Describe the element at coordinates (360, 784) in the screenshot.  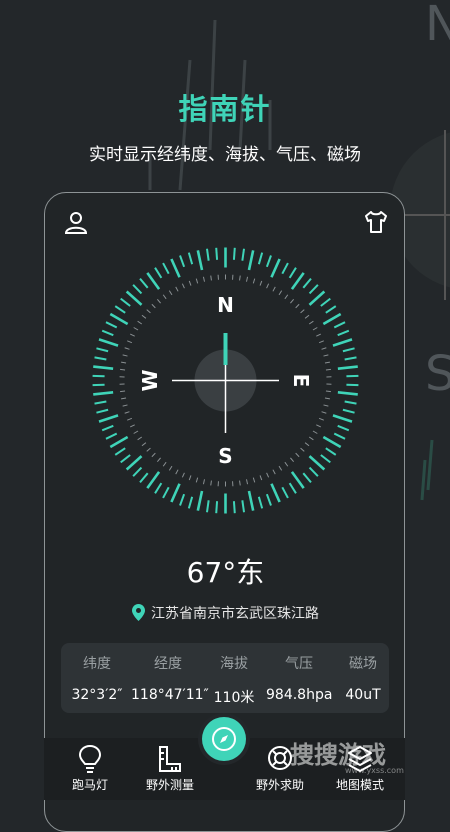
I see `nav-label: 地图模式` at that location.